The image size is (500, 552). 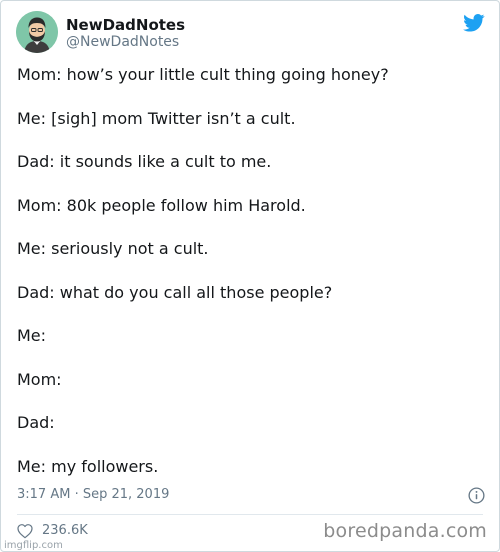 I want to click on imgflip-watermark: imgflip.com, so click(x=33, y=545).